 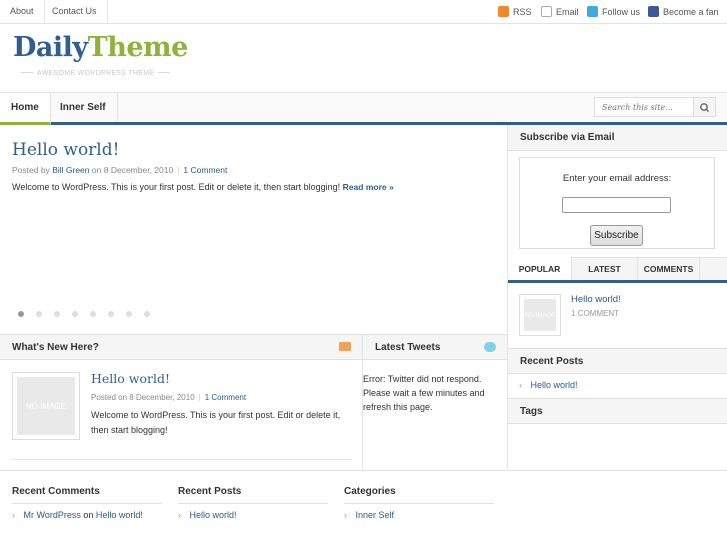 I want to click on rss-link: RSS, so click(x=515, y=11).